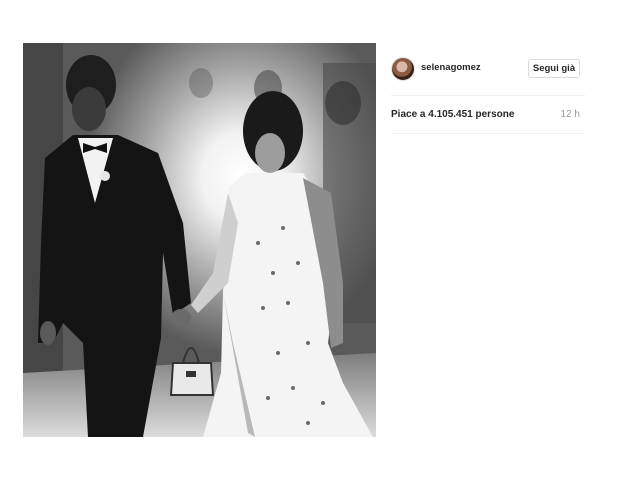 The height and width of the screenshot is (481, 620). I want to click on likes-count: Piace a 4.105.451 persone, so click(452, 114).